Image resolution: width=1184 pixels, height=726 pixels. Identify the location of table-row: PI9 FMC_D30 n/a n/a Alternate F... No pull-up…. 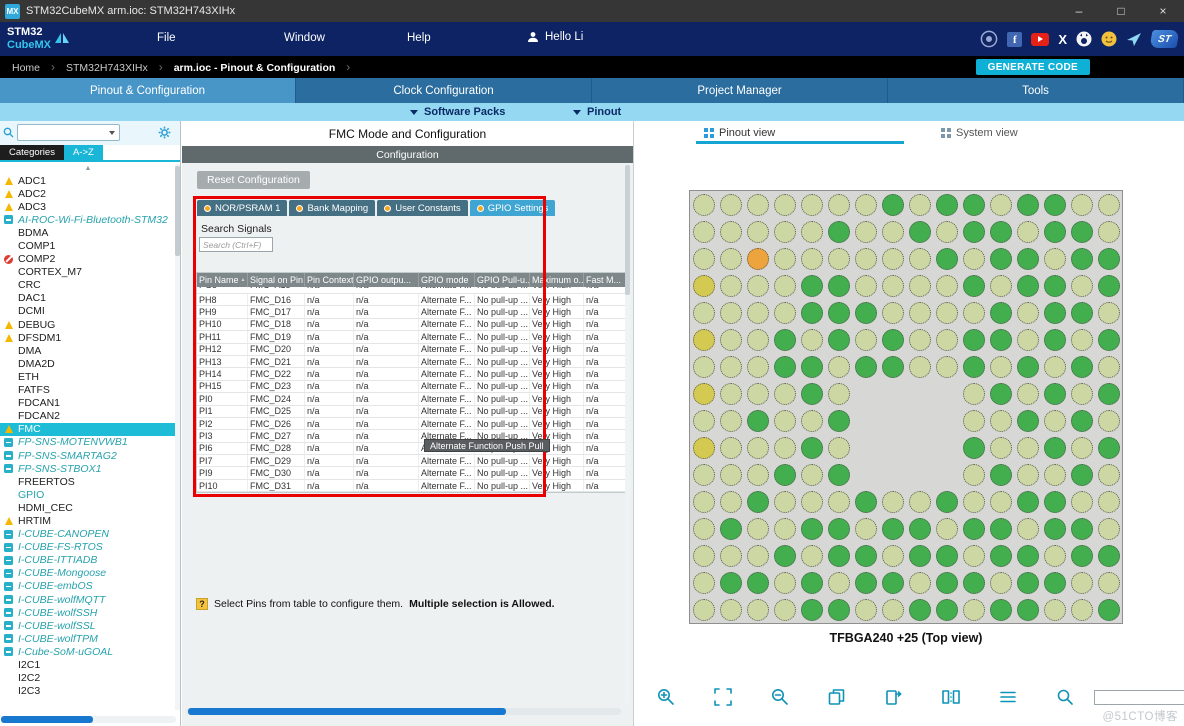
(412, 473).